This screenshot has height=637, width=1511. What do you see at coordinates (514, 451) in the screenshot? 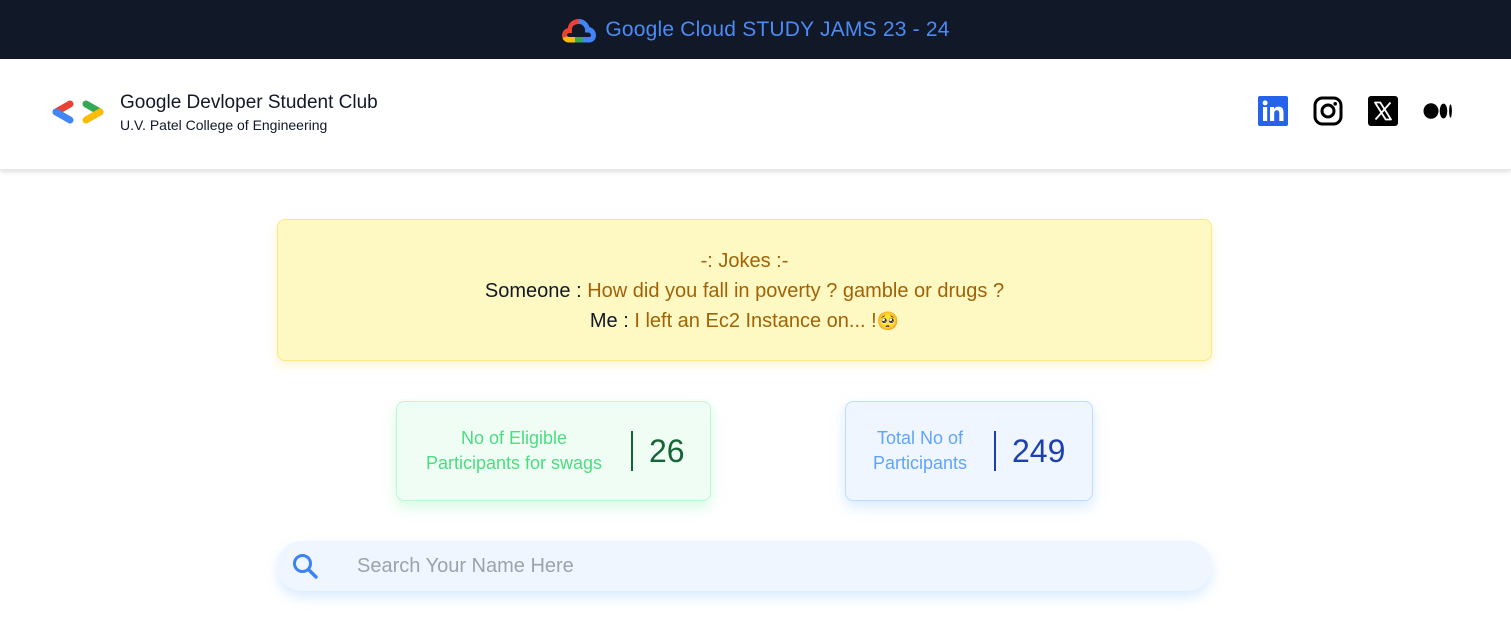
I see `eligible-participants-label: No of Eligible Participants for swags` at bounding box center [514, 451].